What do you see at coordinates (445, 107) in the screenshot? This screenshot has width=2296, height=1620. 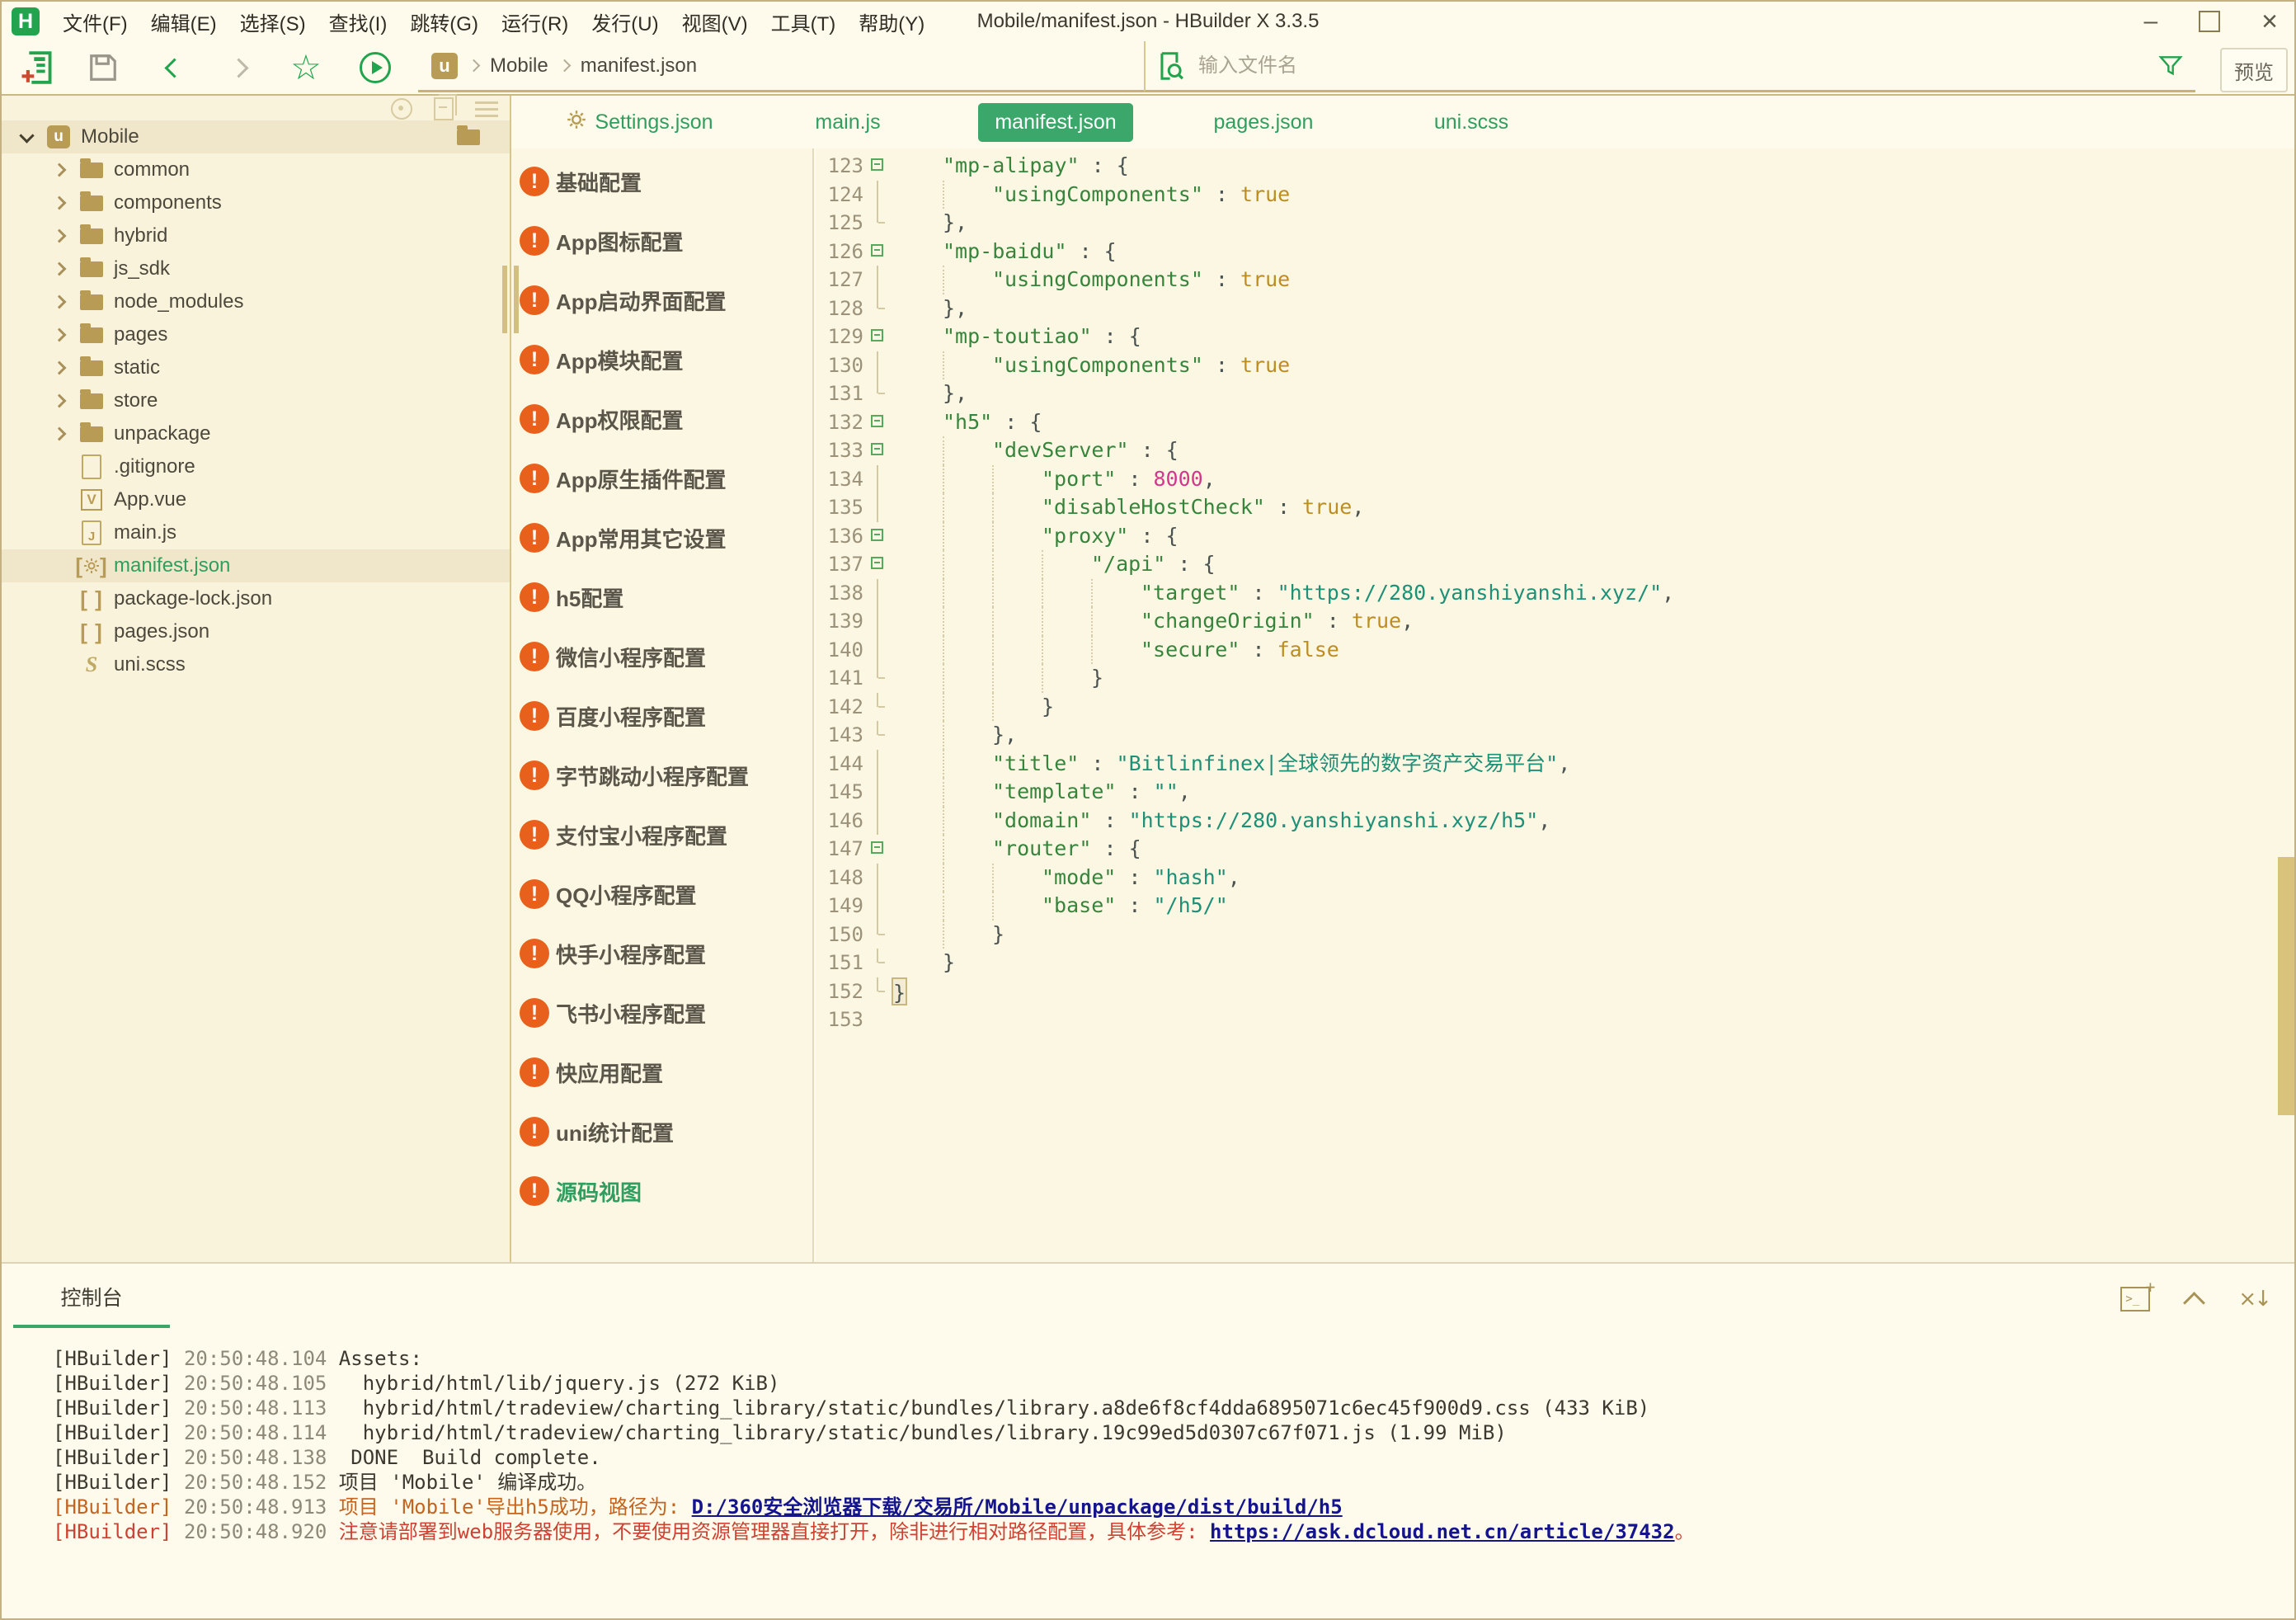 I see `collapse-all-icon` at bounding box center [445, 107].